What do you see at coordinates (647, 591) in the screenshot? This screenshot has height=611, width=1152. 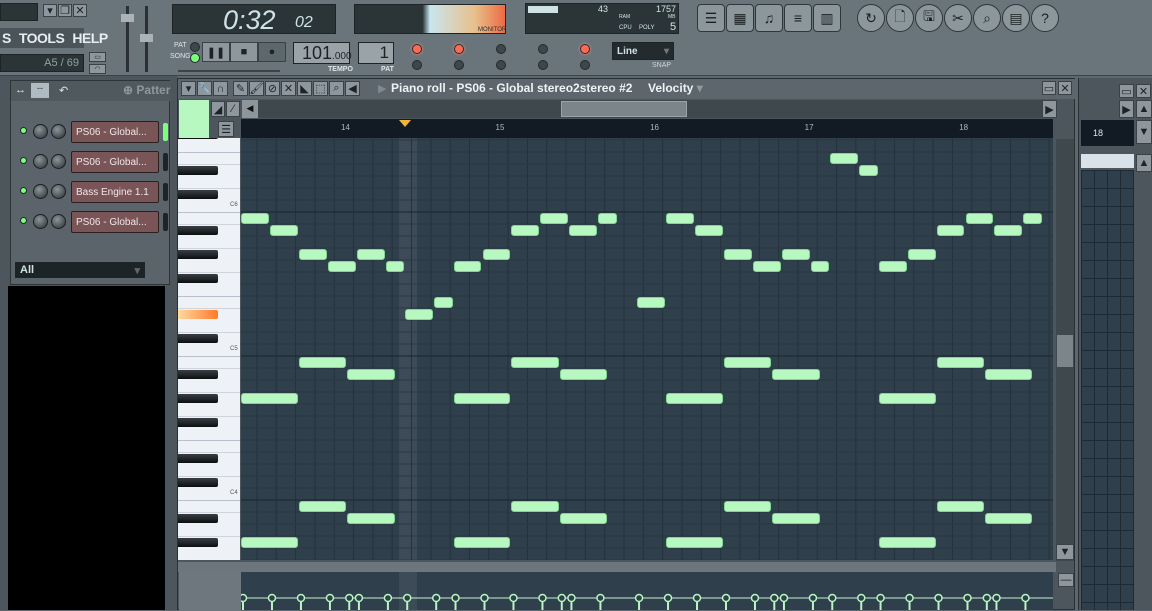 I see `velocity-pane` at bounding box center [647, 591].